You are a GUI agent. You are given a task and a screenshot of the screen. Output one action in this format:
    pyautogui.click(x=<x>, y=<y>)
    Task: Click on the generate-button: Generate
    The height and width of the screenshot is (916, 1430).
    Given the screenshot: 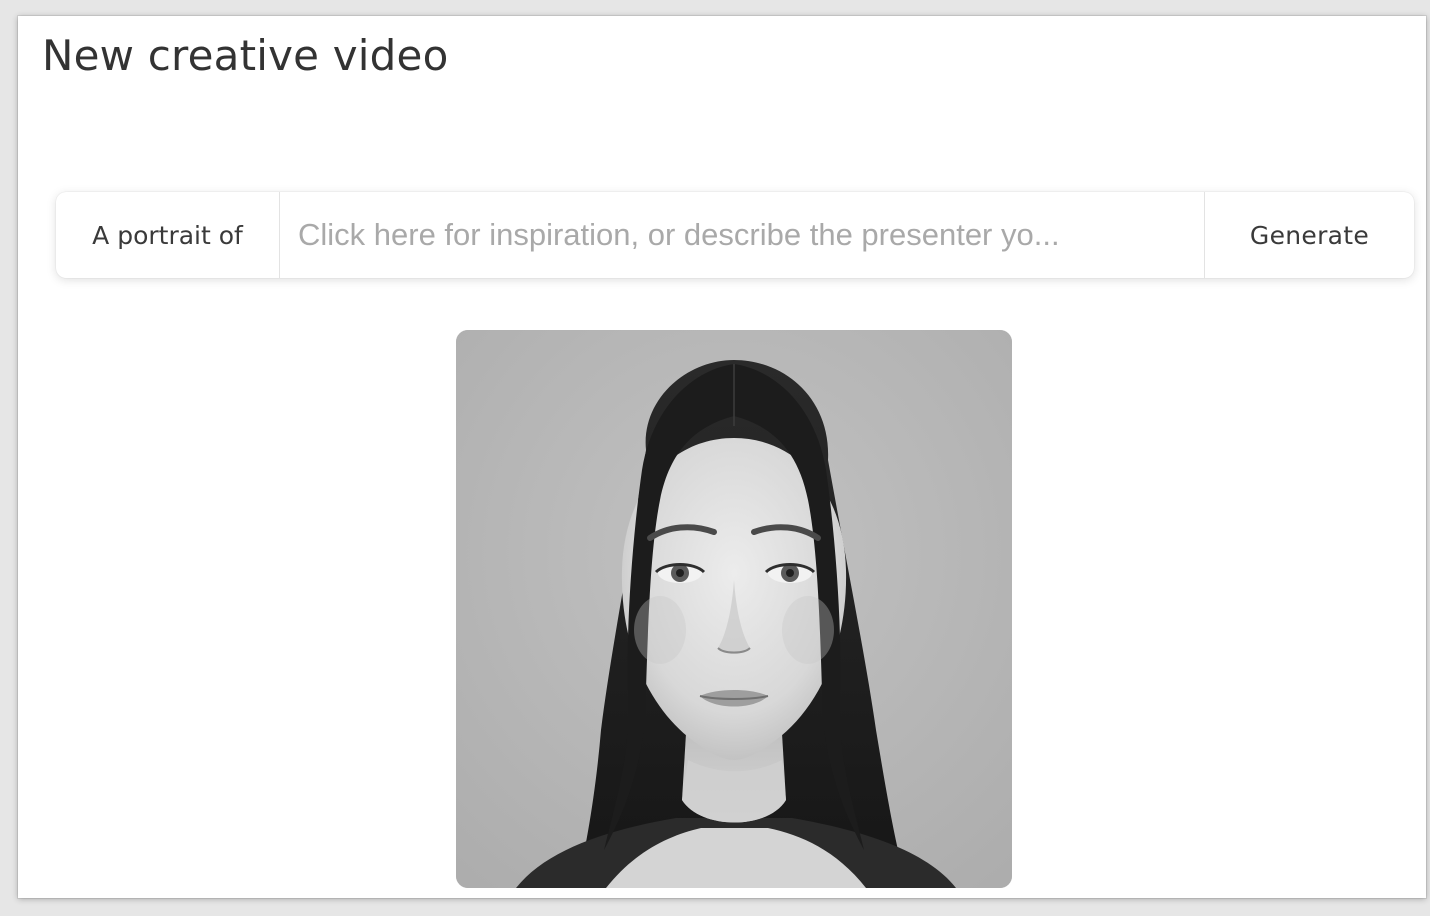 What is the action you would take?
    pyautogui.click(x=1309, y=235)
    